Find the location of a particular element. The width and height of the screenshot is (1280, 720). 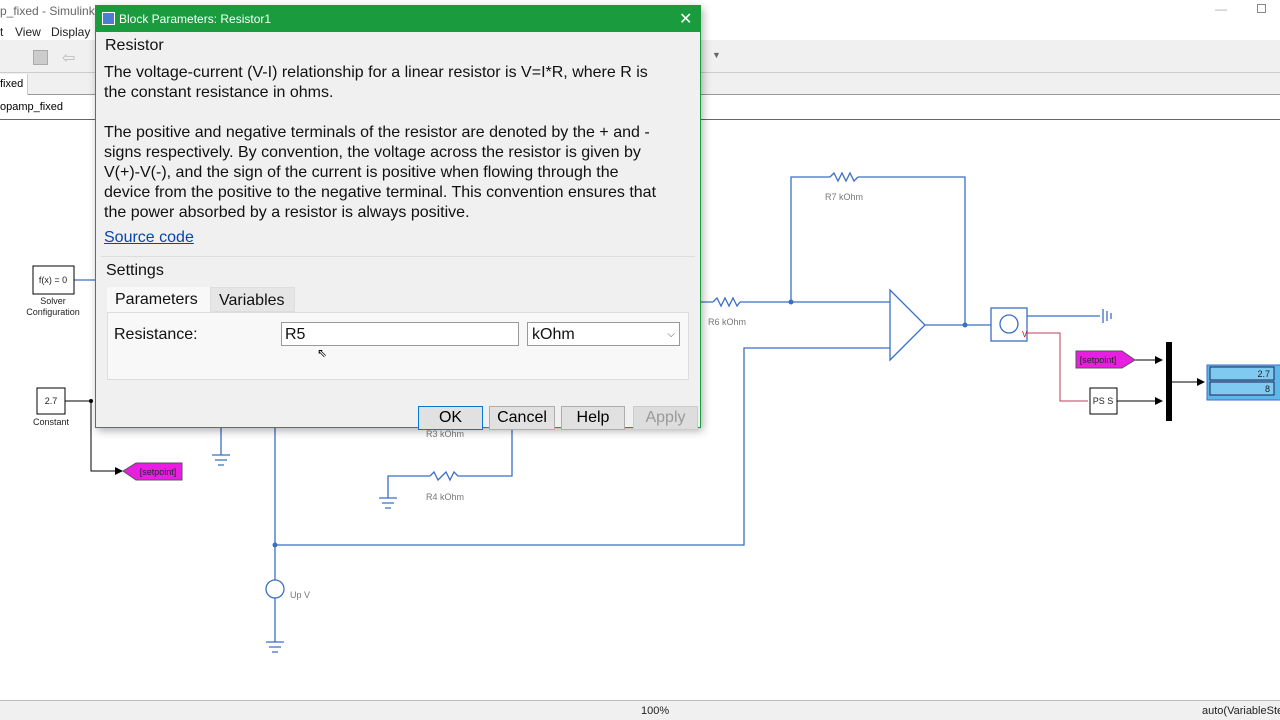

r3-label: R3 kOhm is located at coordinates (445, 434).